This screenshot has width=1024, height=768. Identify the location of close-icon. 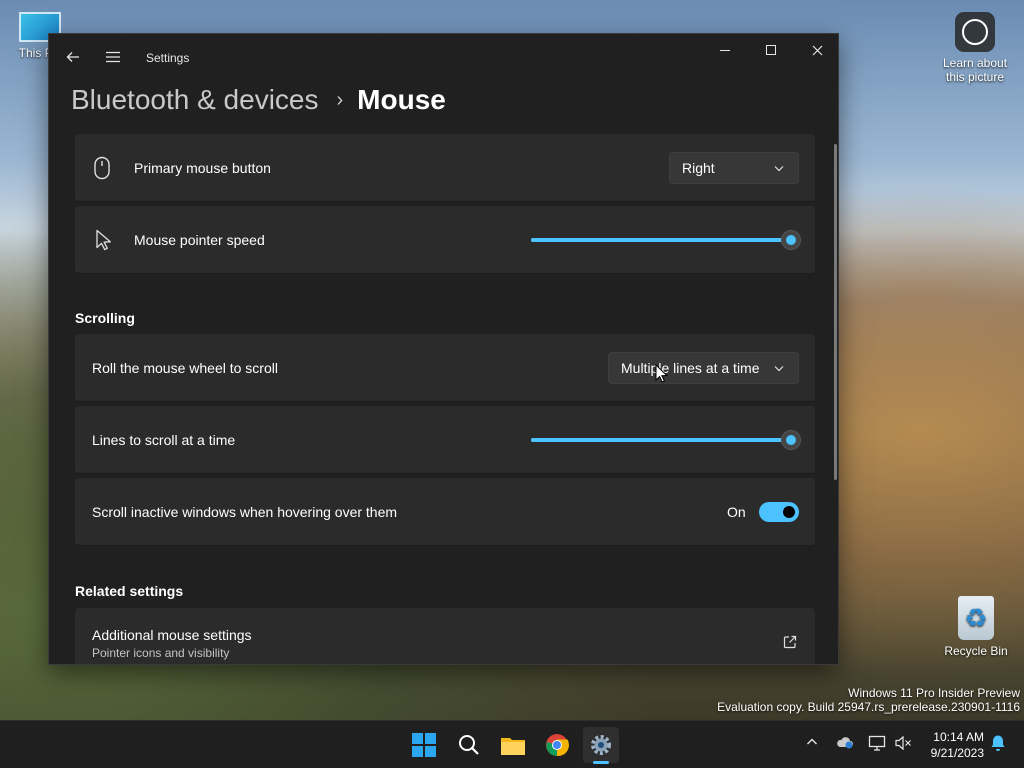
(817, 50).